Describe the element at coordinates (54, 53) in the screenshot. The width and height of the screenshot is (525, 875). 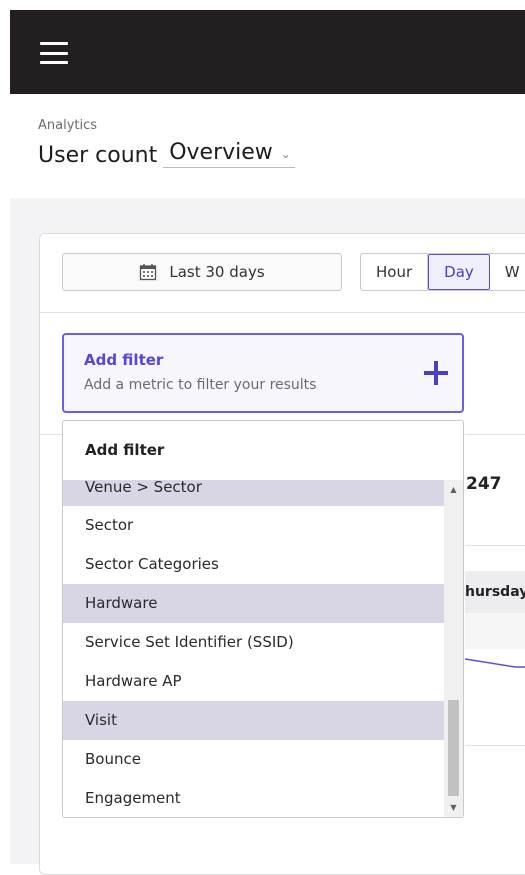
I see `hamburger-menu-icon` at that location.